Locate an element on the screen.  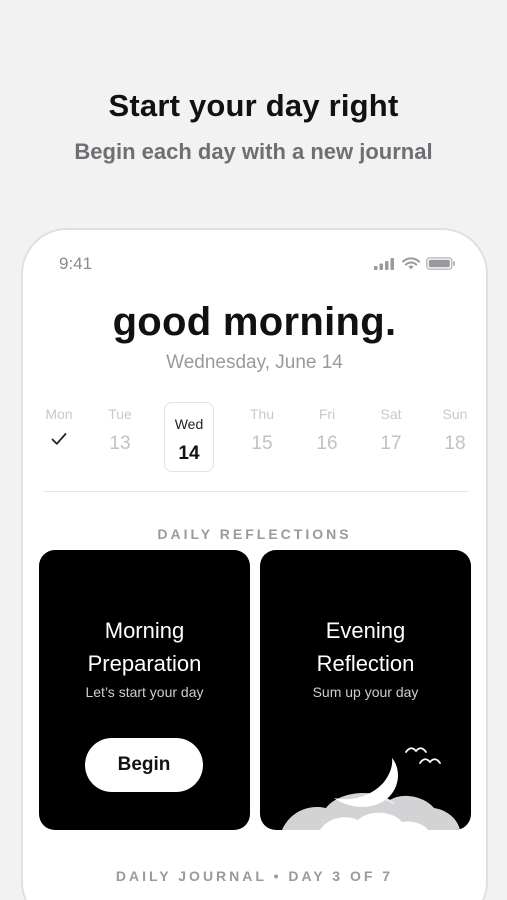
current-date: Wednesday, June 14 is located at coordinates (254, 362).